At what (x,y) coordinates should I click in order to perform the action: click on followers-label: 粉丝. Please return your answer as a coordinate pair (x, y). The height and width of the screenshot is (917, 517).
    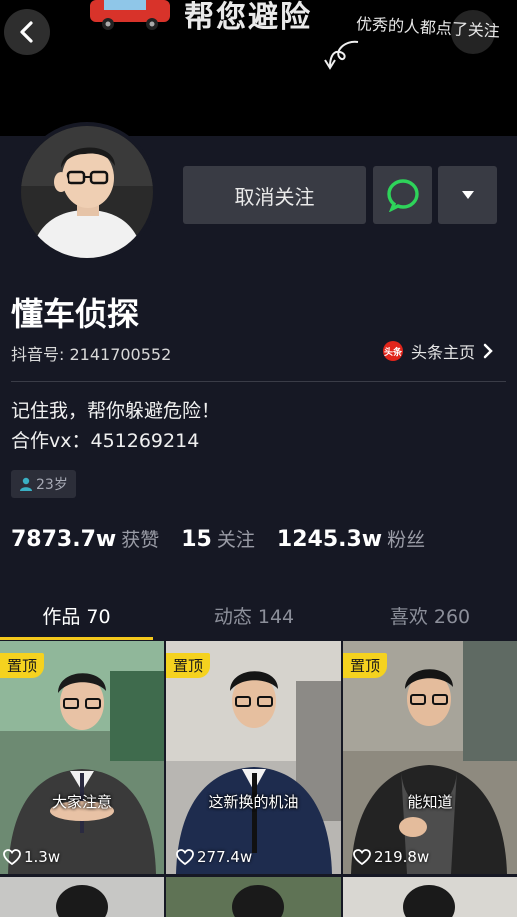
    Looking at the image, I should click on (406, 538).